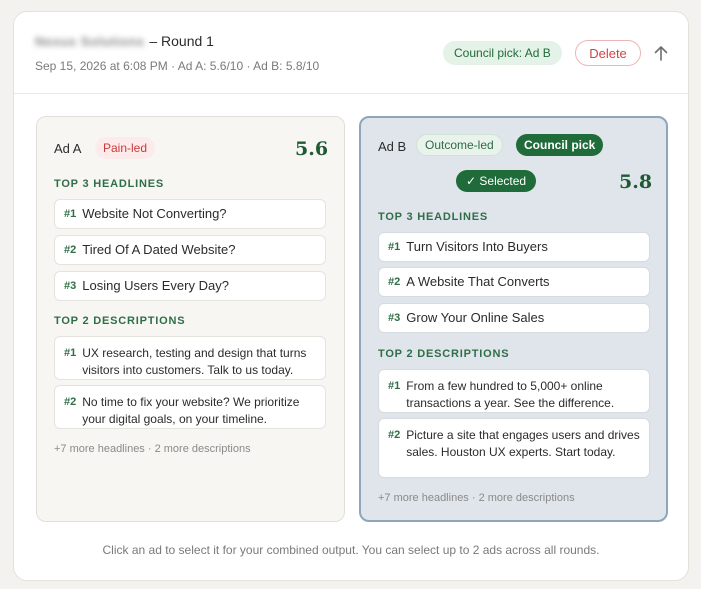 Image resolution: width=701 pixels, height=589 pixels. Describe the element at coordinates (476, 498) in the screenshot. I see `ad-b-more-link: +7 more headlines · 2 more descriptions` at that location.